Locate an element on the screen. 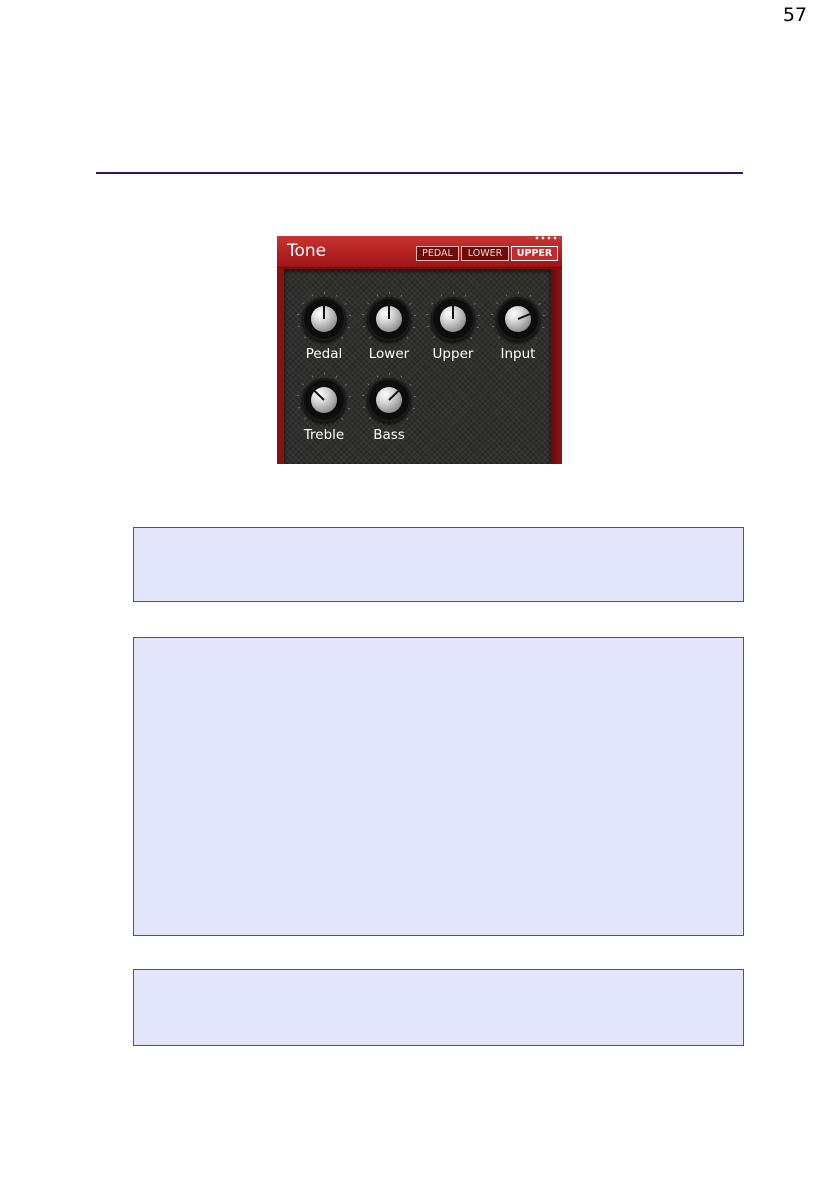 This screenshot has height=1190, width=840. knob-unit-input: Input is located at coordinates (518, 331).